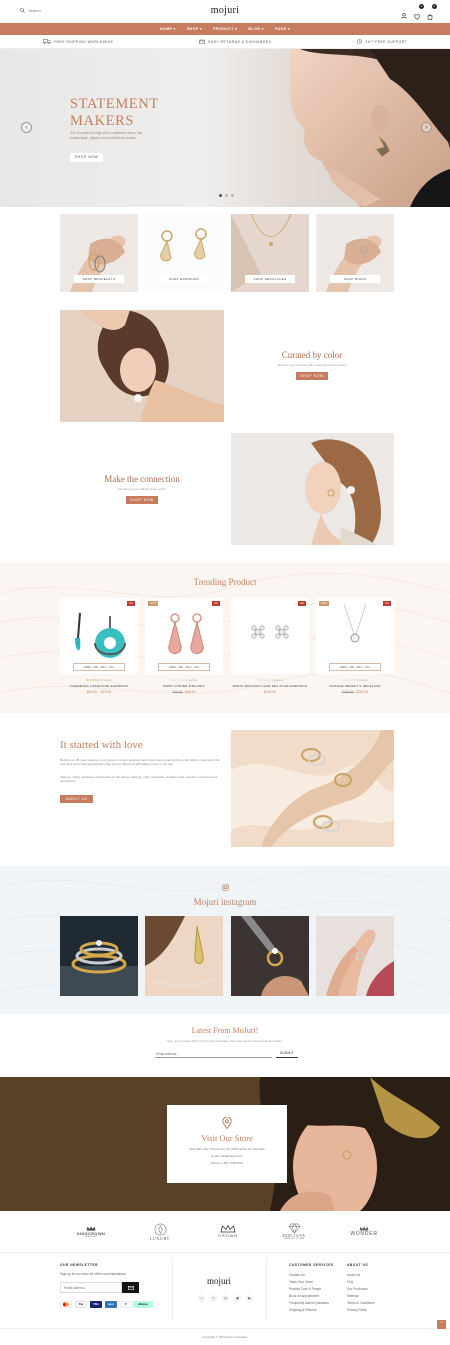  I want to click on brand-name: LUXURY, so click(160, 1238).